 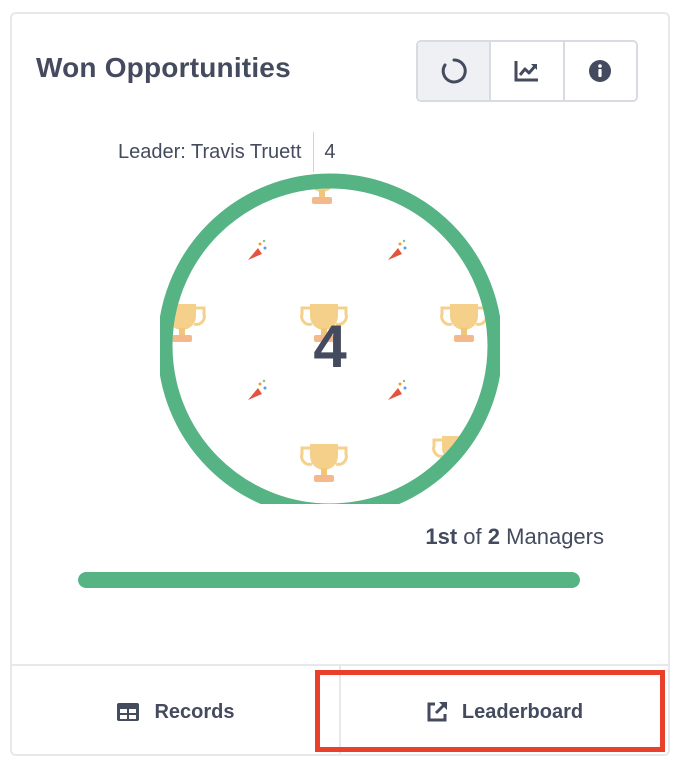 I want to click on rank-total: 2, so click(x=494, y=536).